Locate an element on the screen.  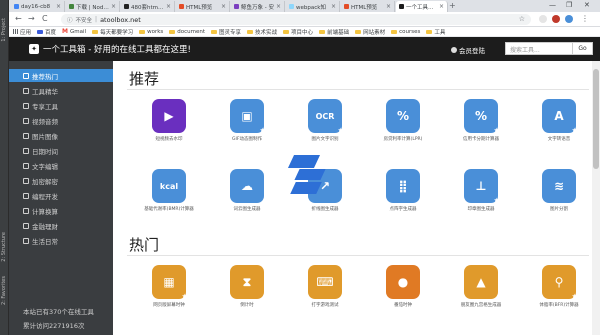
minimize-button: — is located at coordinates (552, 5).